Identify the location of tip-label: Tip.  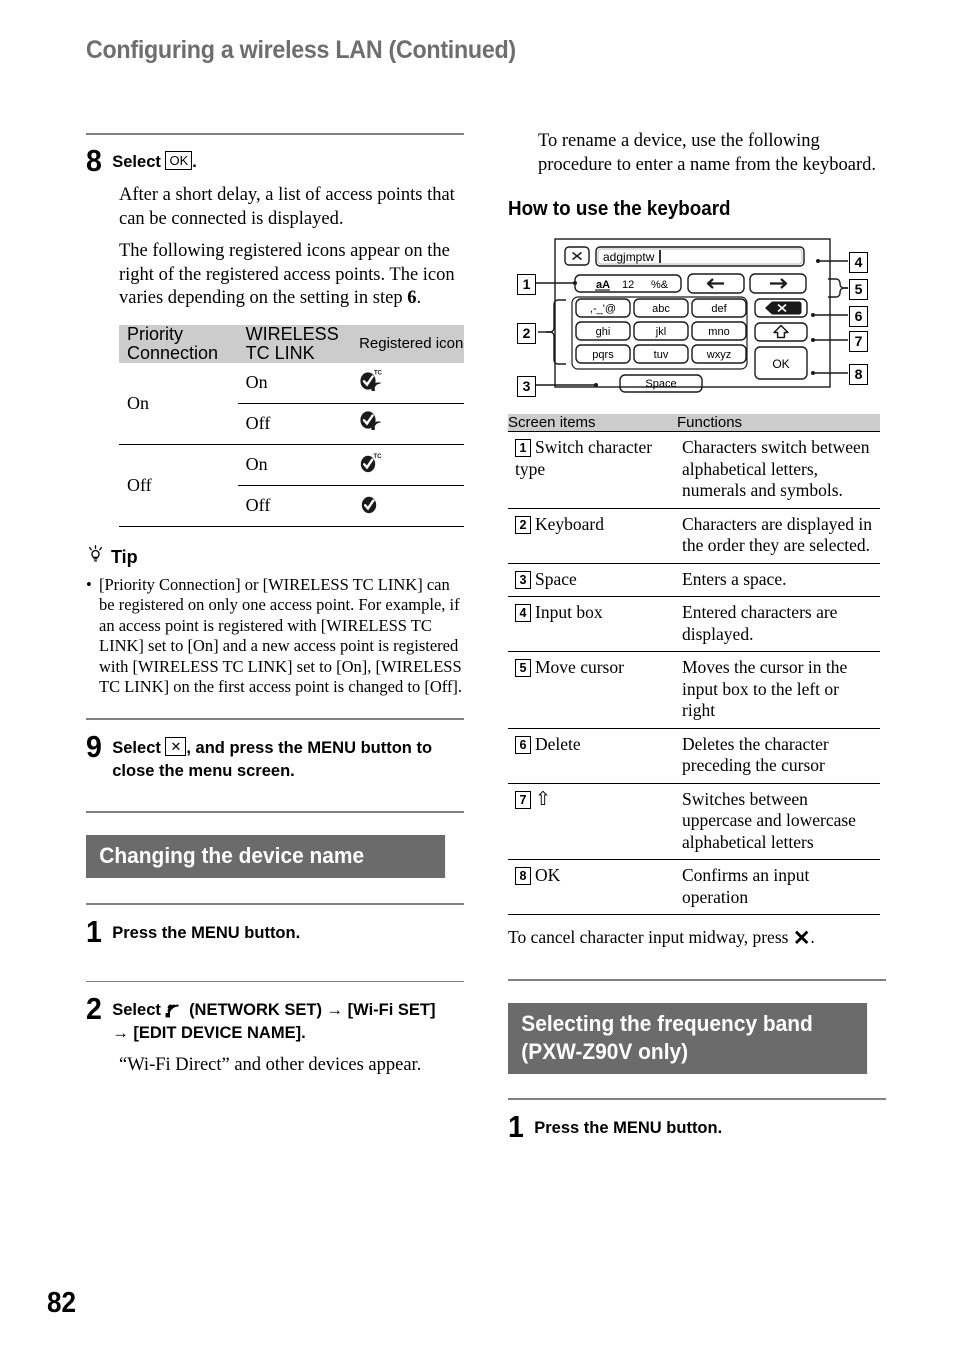
(124, 556).